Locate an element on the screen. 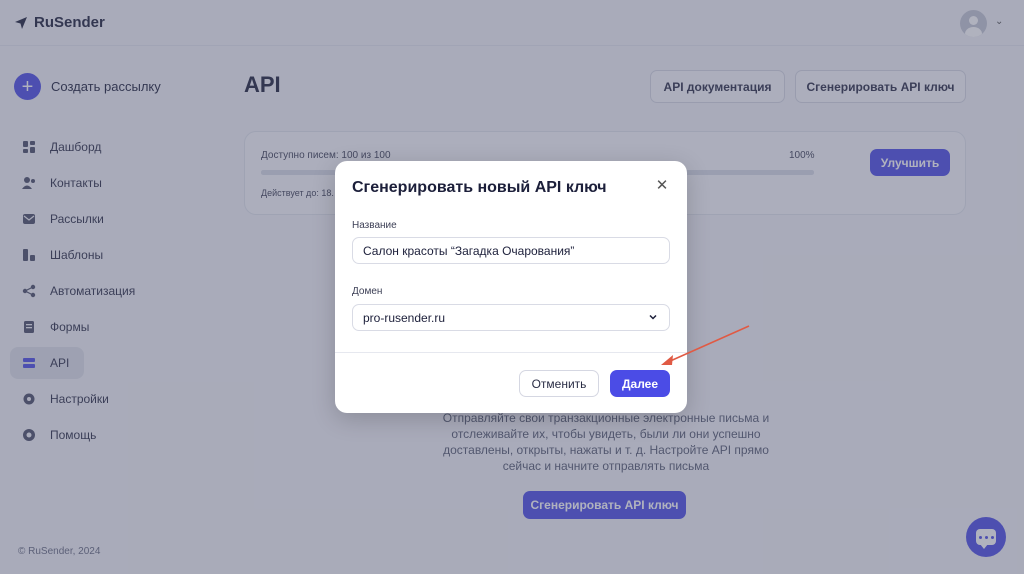 The width and height of the screenshot is (1024, 574). name-input: Салон красоты “Загадка Очарования” is located at coordinates (511, 250).